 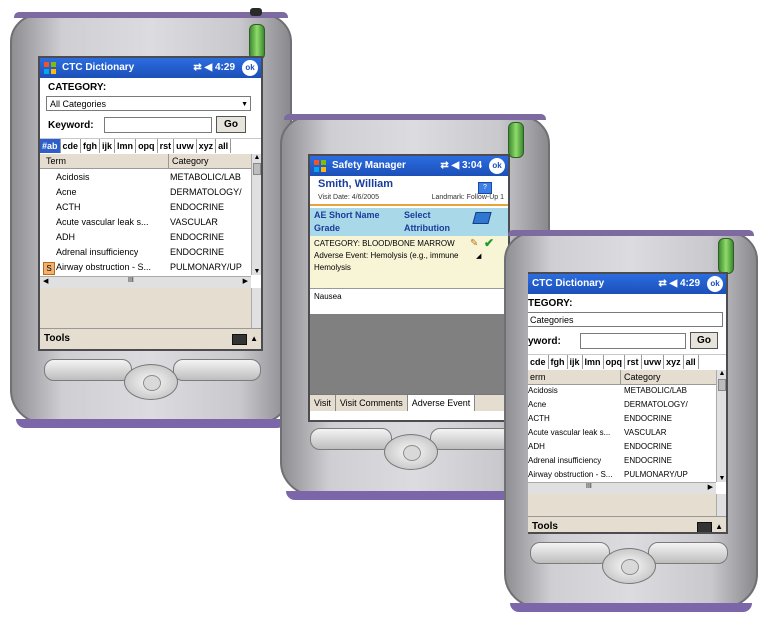 I want to click on category-select: All Categories ▼, so click(x=148, y=103).